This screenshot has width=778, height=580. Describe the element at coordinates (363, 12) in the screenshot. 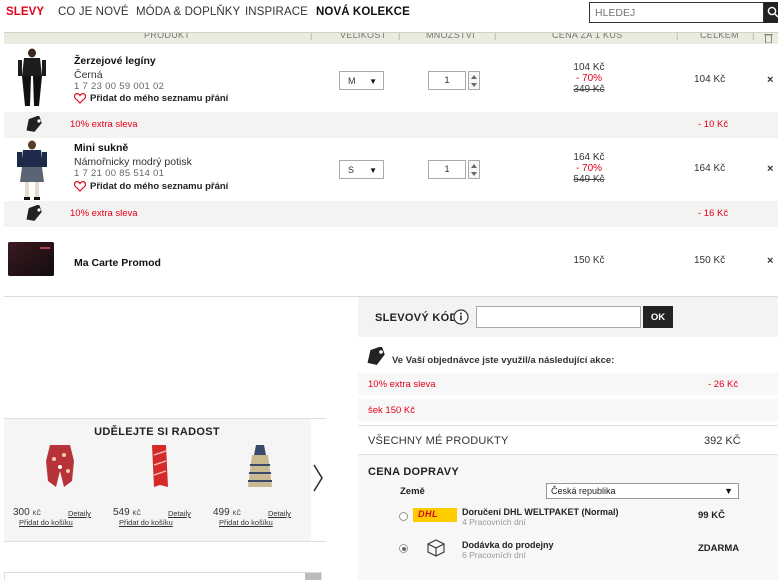

I see `nav-nova-kolekce: NOVÁ KOLEKCE` at that location.